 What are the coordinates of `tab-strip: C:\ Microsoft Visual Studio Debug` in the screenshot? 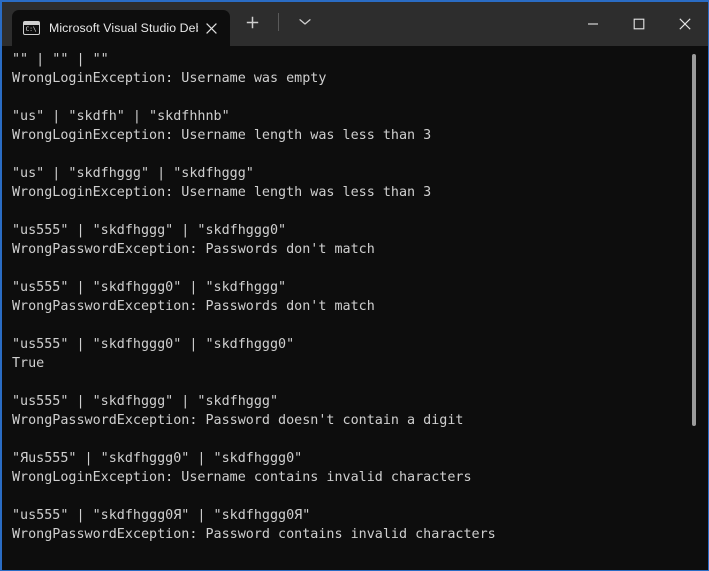 It's located at (116, 24).